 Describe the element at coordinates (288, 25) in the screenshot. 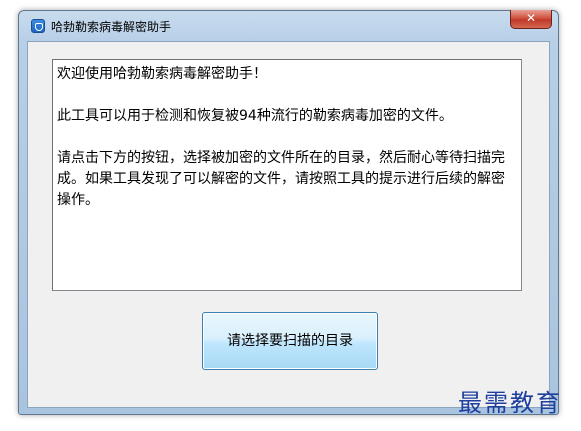

I see `title-bar: 哈勃勒索病毒解密助手 ✕` at that location.